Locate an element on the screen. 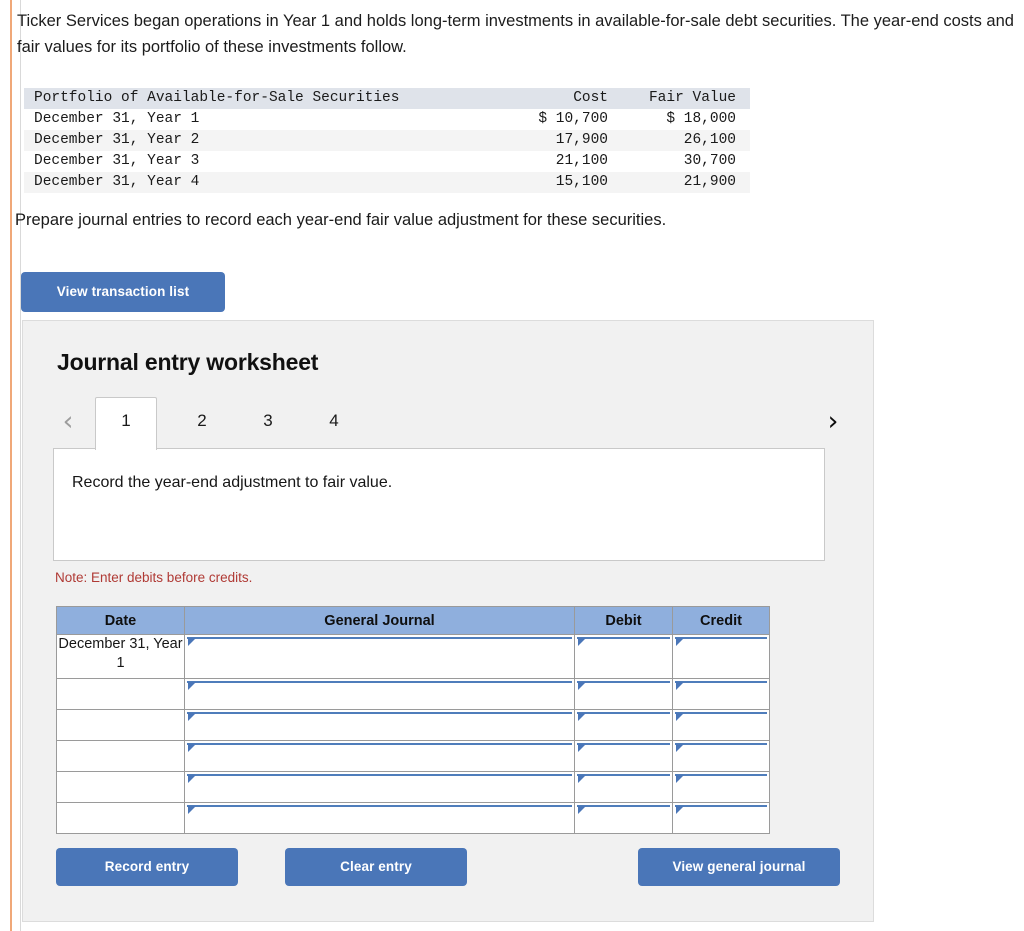 The height and width of the screenshot is (931, 1024). table-row: December 31, Year 1 $ 10,700 $ 18,000 is located at coordinates (387, 119).